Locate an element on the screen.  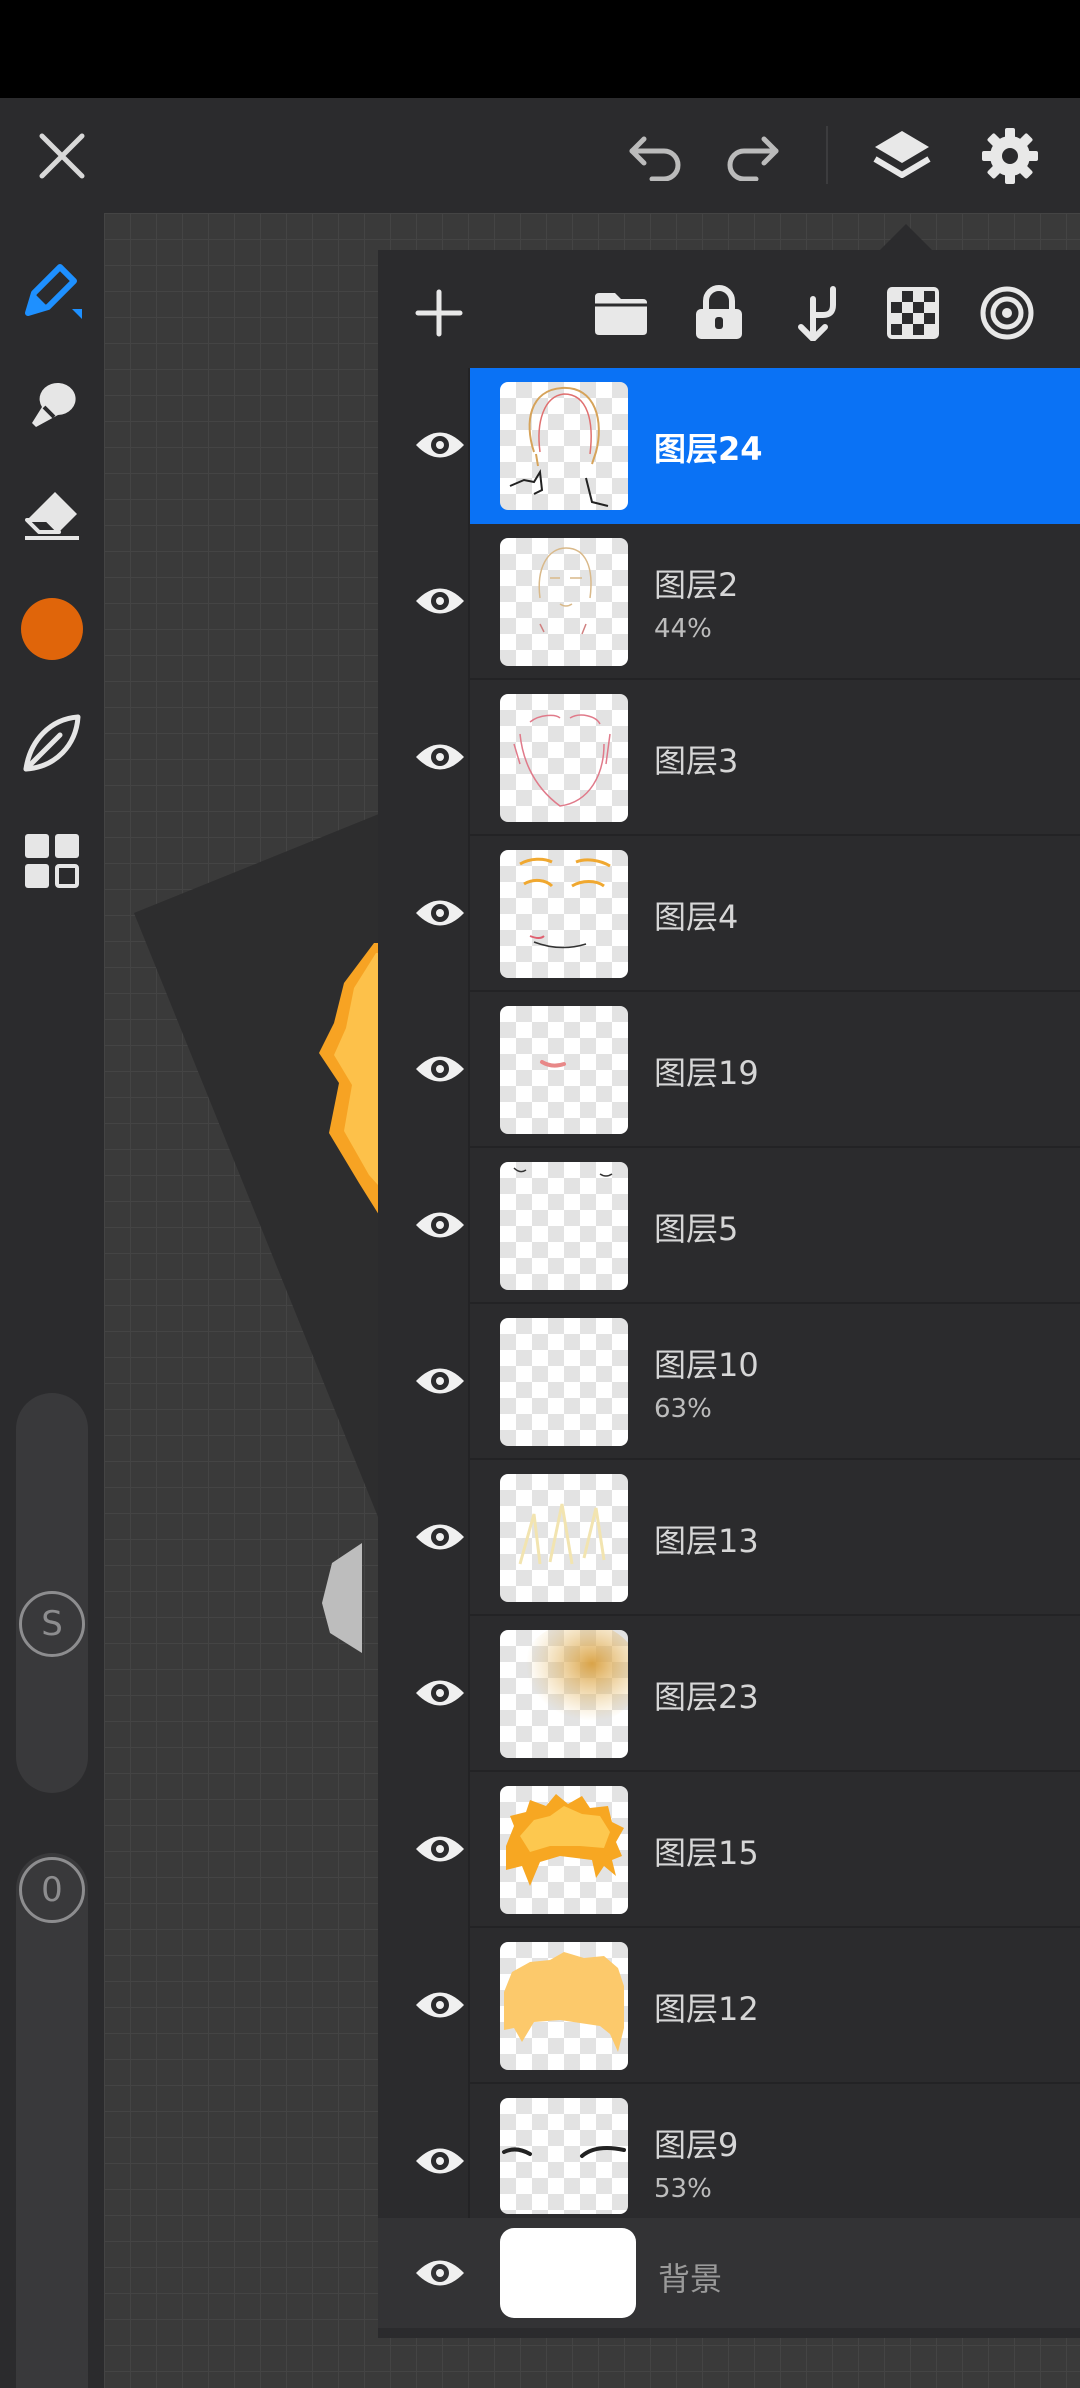
close-icon is located at coordinates (62, 156).